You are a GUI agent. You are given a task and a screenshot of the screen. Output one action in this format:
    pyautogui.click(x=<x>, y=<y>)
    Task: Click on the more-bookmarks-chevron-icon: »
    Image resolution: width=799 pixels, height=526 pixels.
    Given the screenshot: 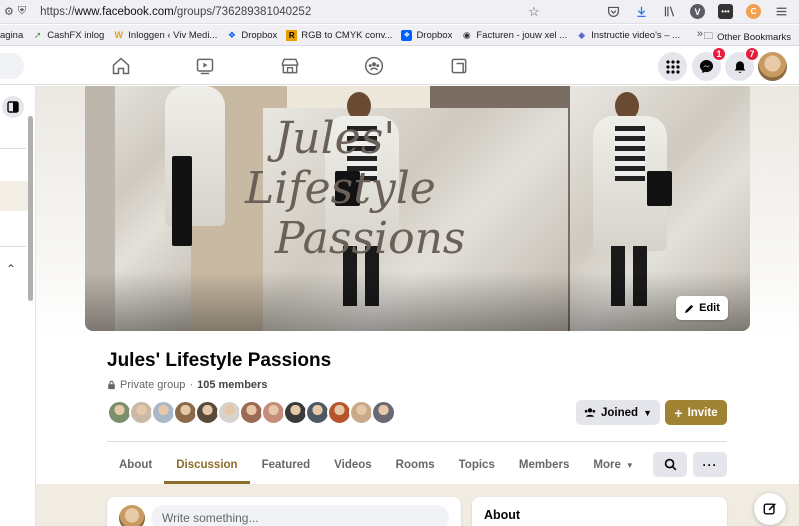 What is the action you would take?
    pyautogui.click(x=700, y=34)
    